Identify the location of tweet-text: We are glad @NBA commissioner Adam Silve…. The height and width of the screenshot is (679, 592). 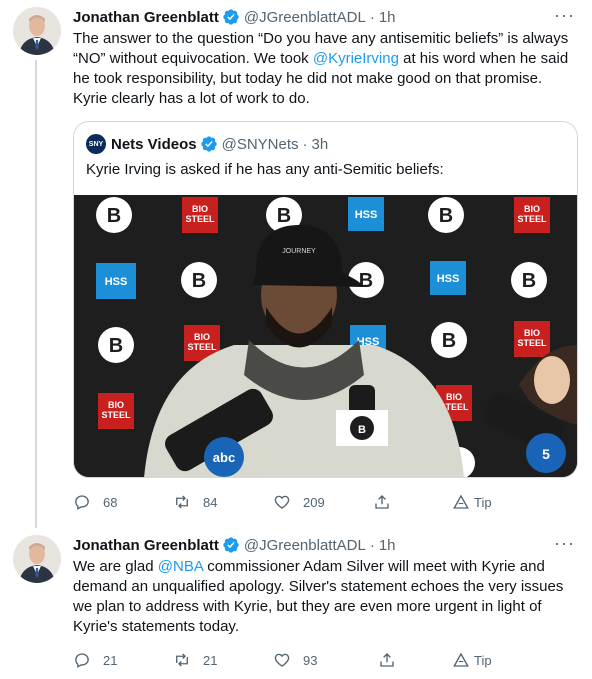
(325, 597).